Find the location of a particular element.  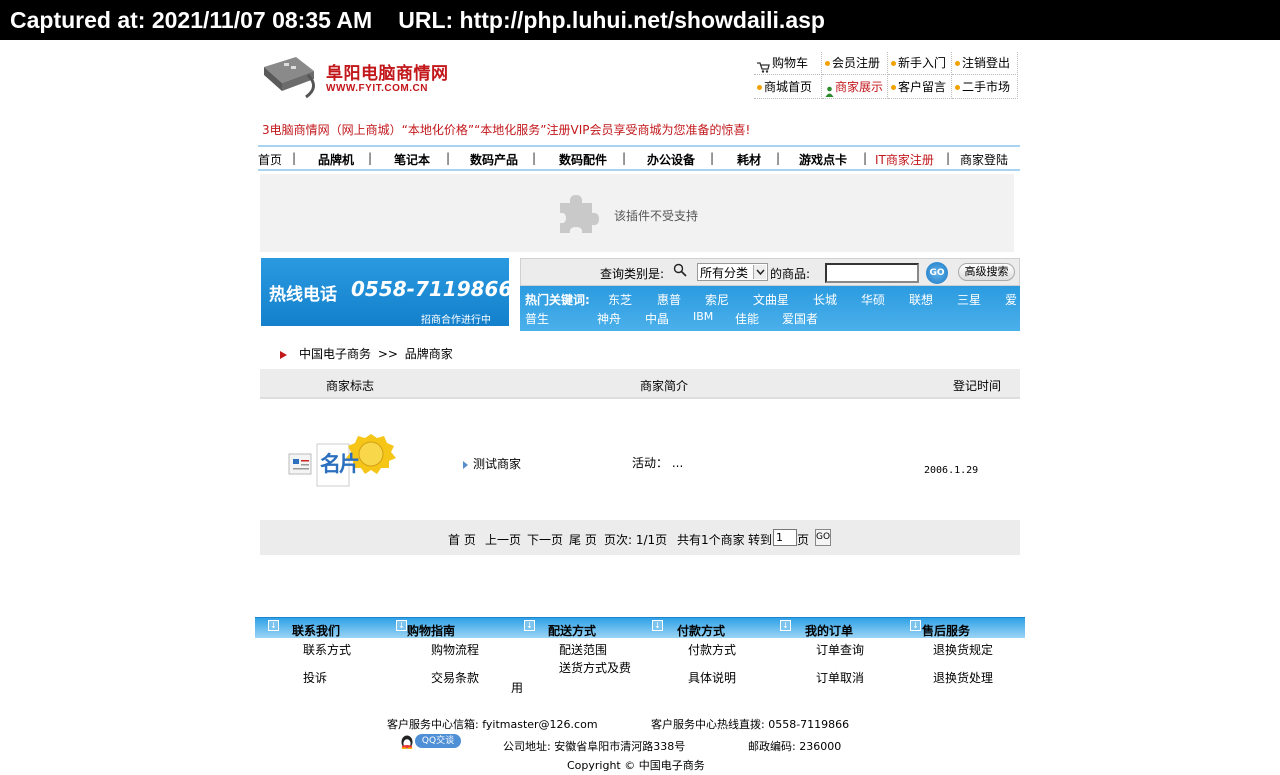

chevron-down-icon is located at coordinates (759, 272).